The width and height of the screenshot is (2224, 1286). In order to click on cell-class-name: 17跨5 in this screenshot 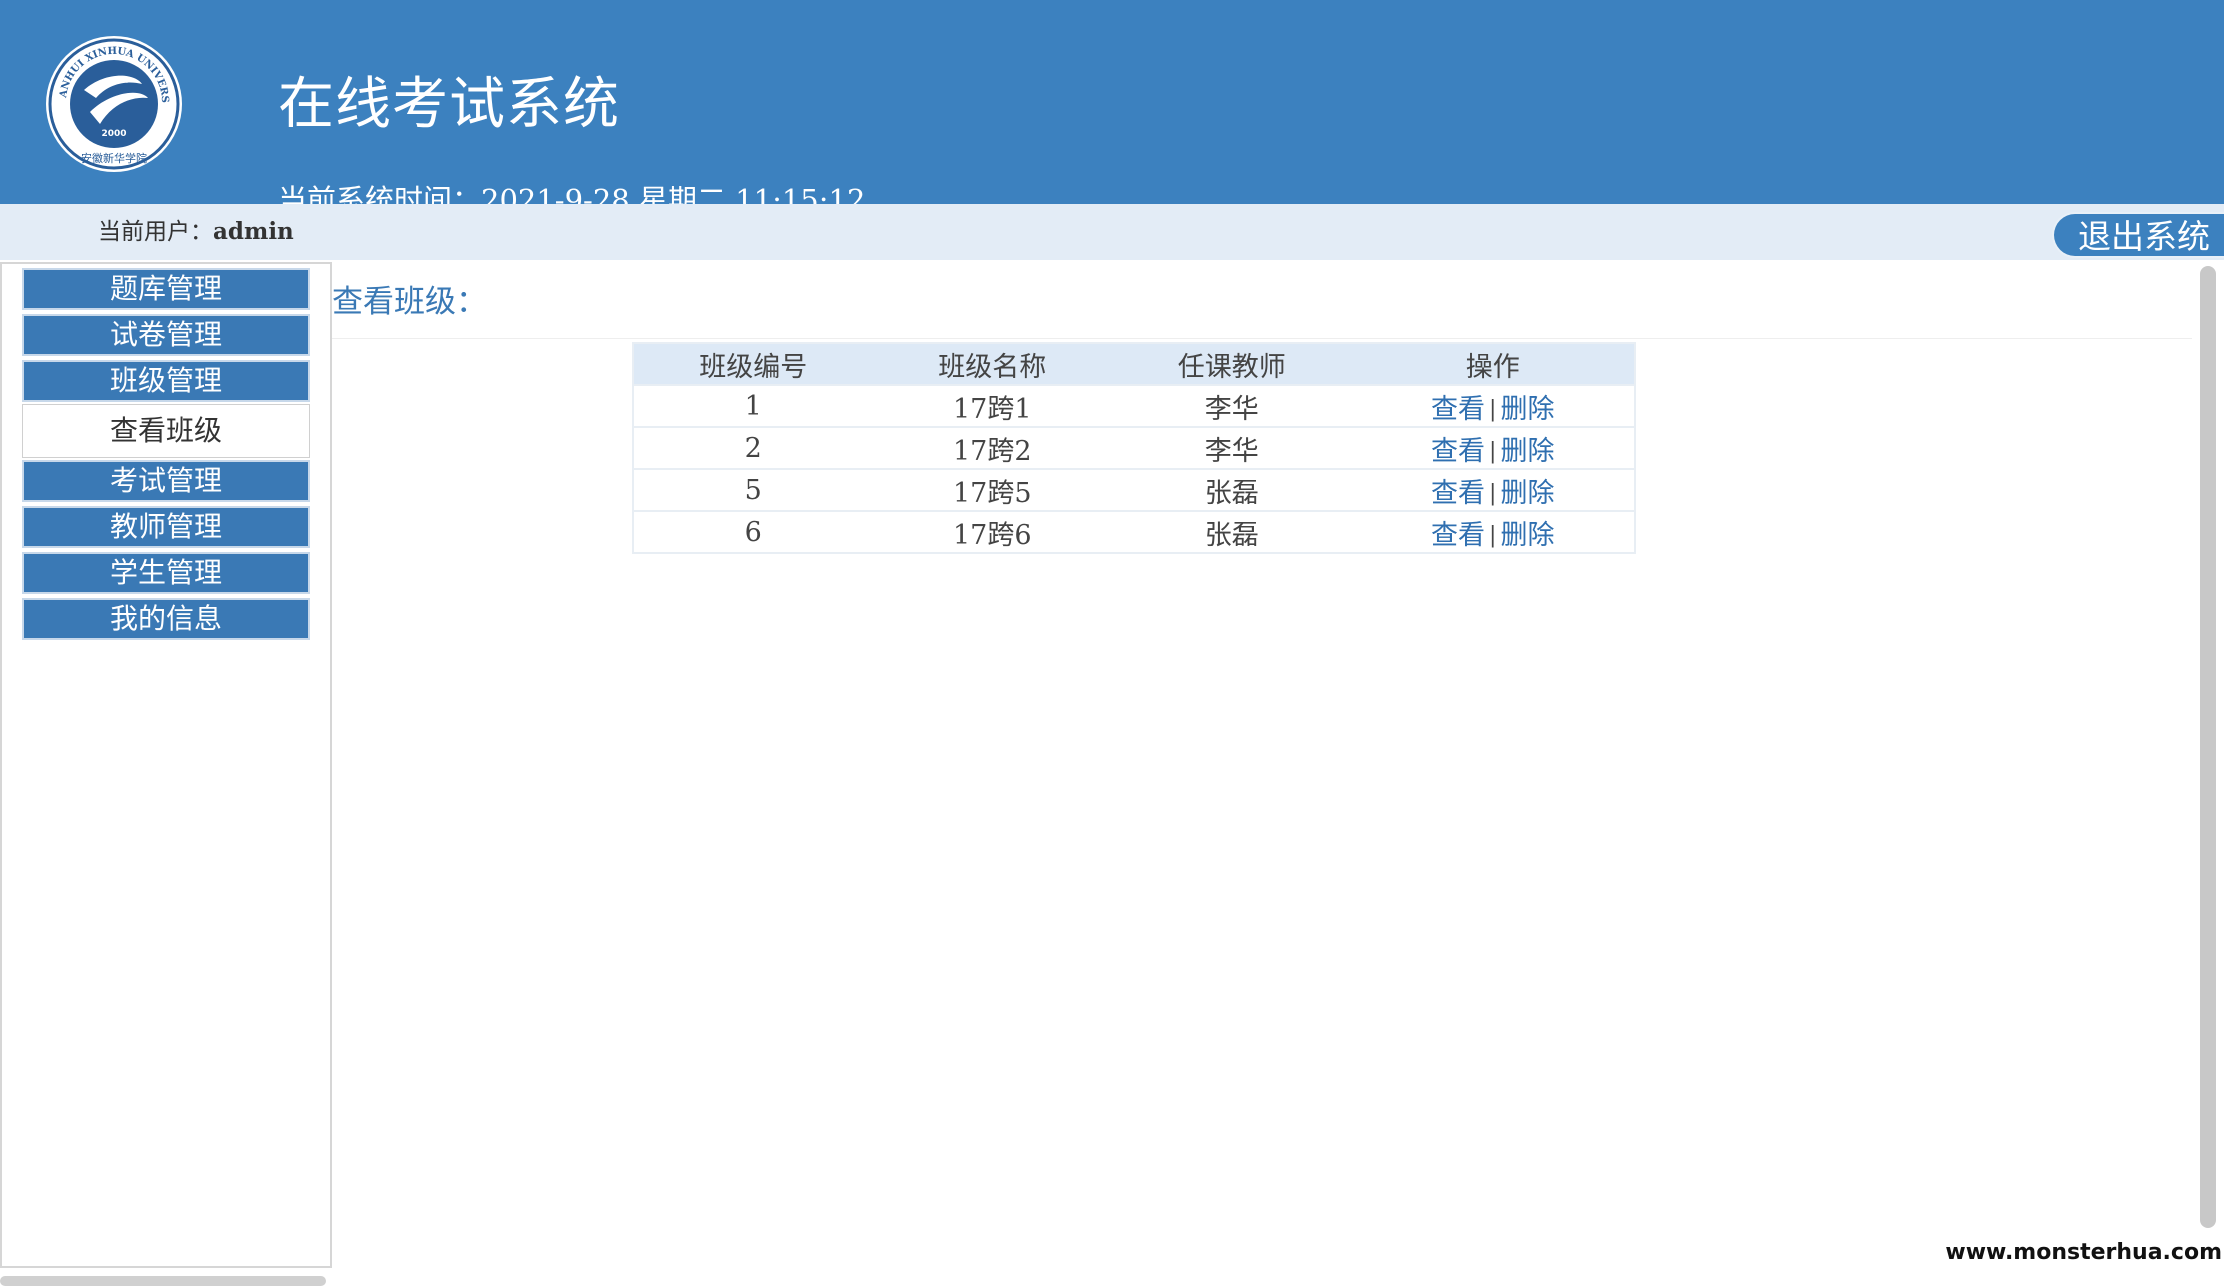, I will do `click(992, 489)`.